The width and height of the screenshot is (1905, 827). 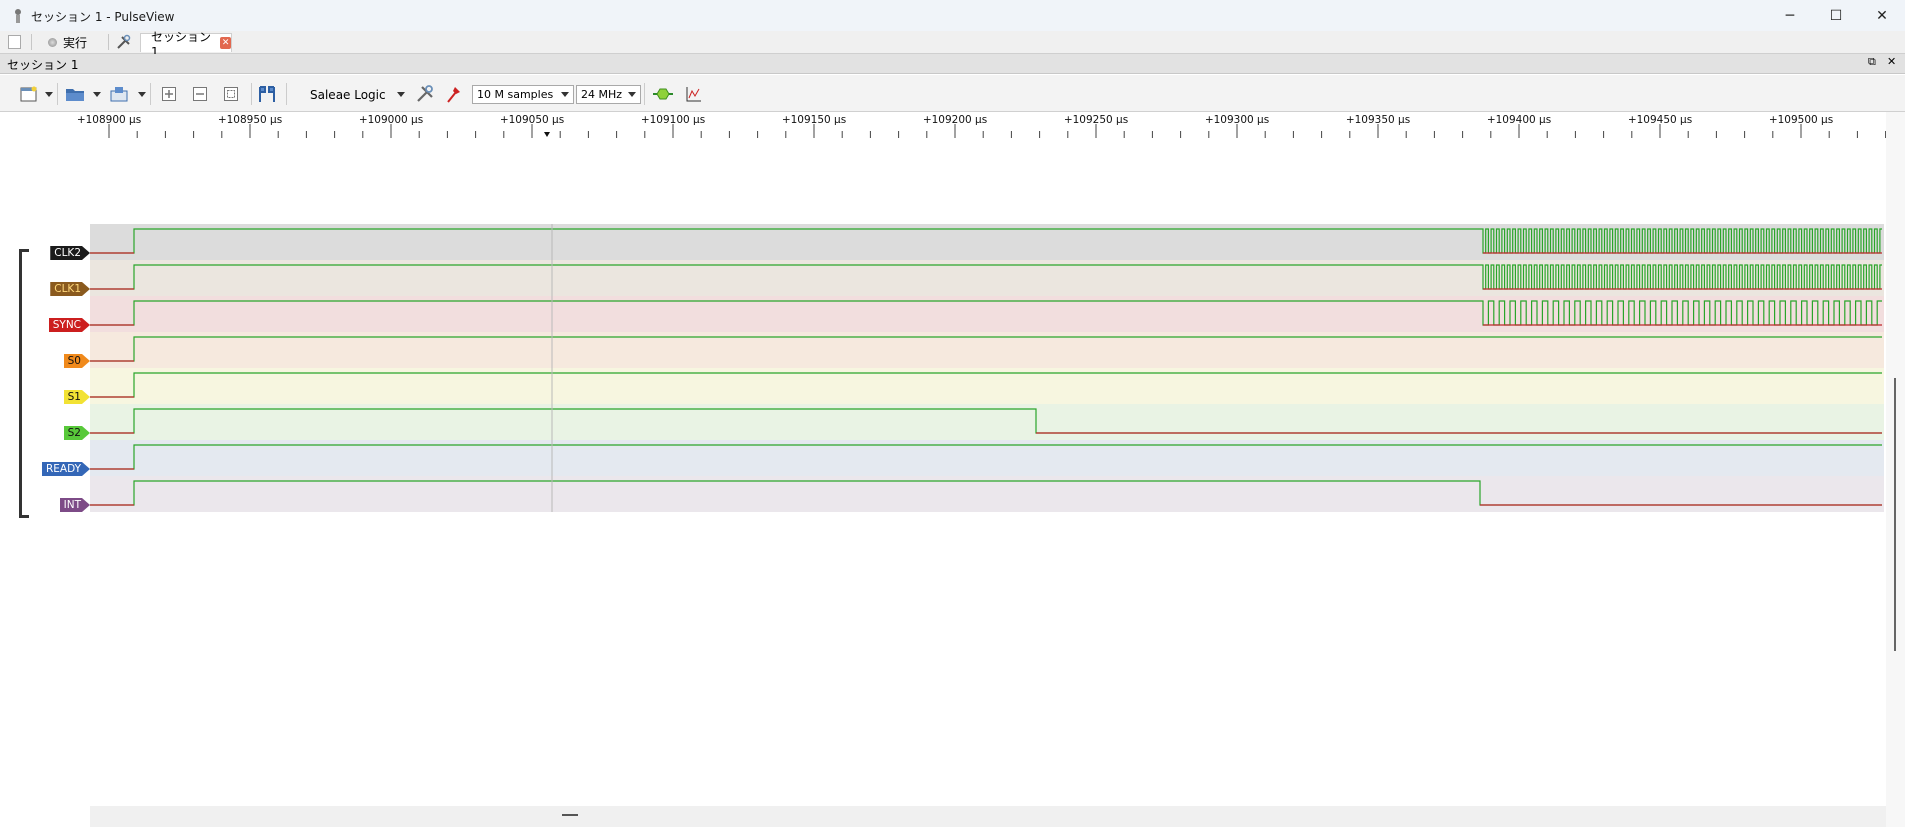 What do you see at coordinates (69, 325) in the screenshot?
I see `channel-label-sync: SYNC` at bounding box center [69, 325].